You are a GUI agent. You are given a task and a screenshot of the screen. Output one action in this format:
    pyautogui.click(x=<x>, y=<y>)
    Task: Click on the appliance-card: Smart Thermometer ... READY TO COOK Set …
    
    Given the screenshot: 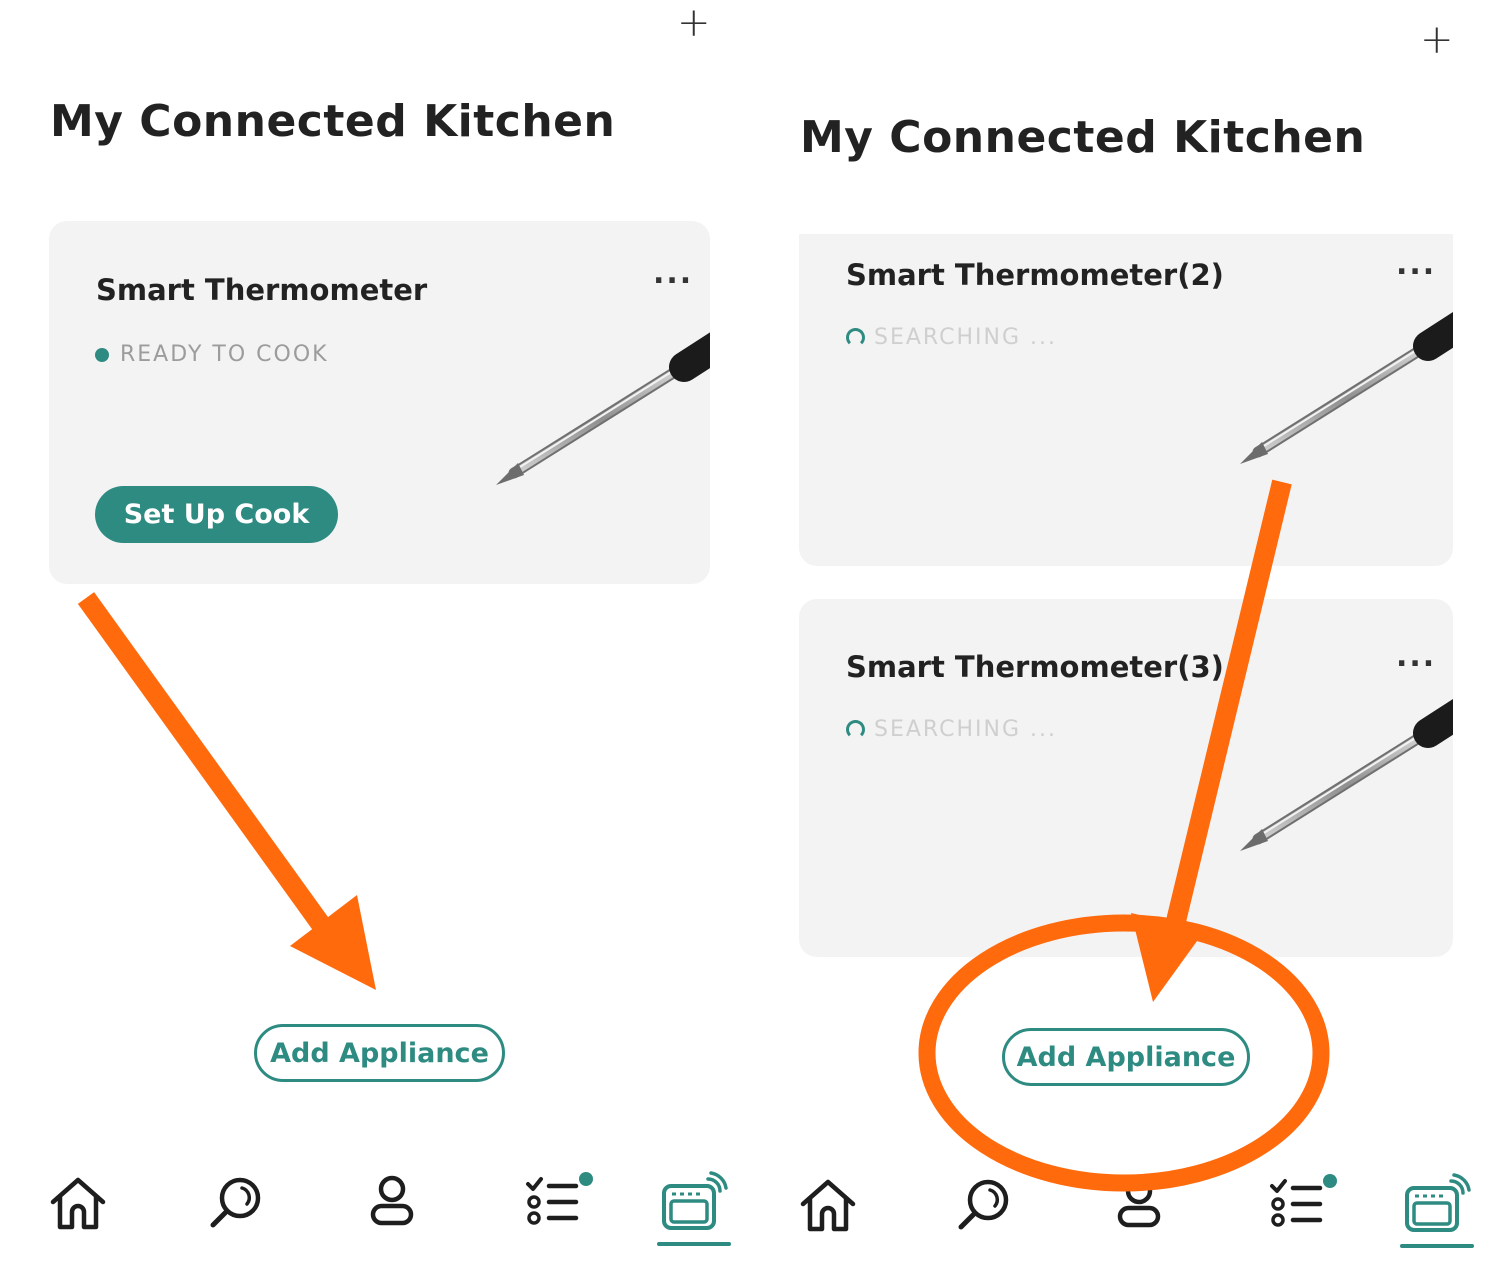 What is the action you would take?
    pyautogui.click(x=379, y=402)
    